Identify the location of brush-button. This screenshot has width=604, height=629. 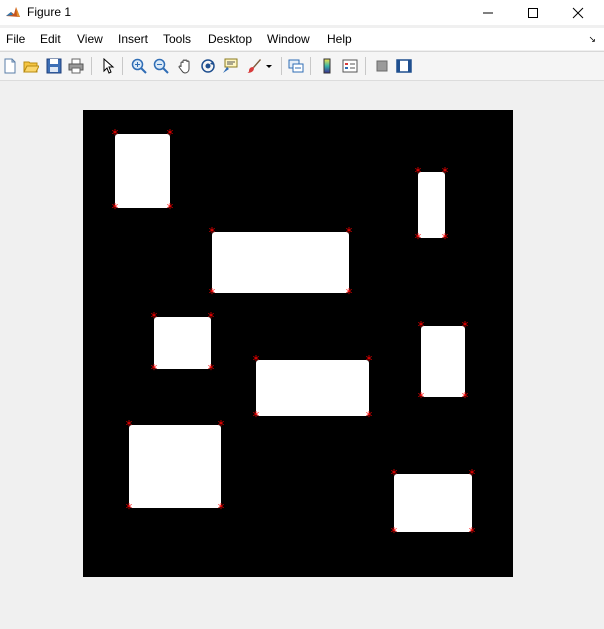
(254, 66).